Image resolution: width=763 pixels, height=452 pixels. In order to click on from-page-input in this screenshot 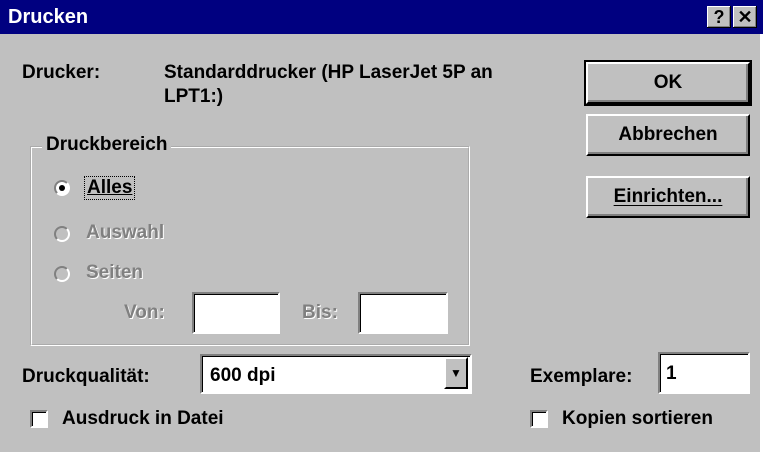, I will do `click(236, 313)`.